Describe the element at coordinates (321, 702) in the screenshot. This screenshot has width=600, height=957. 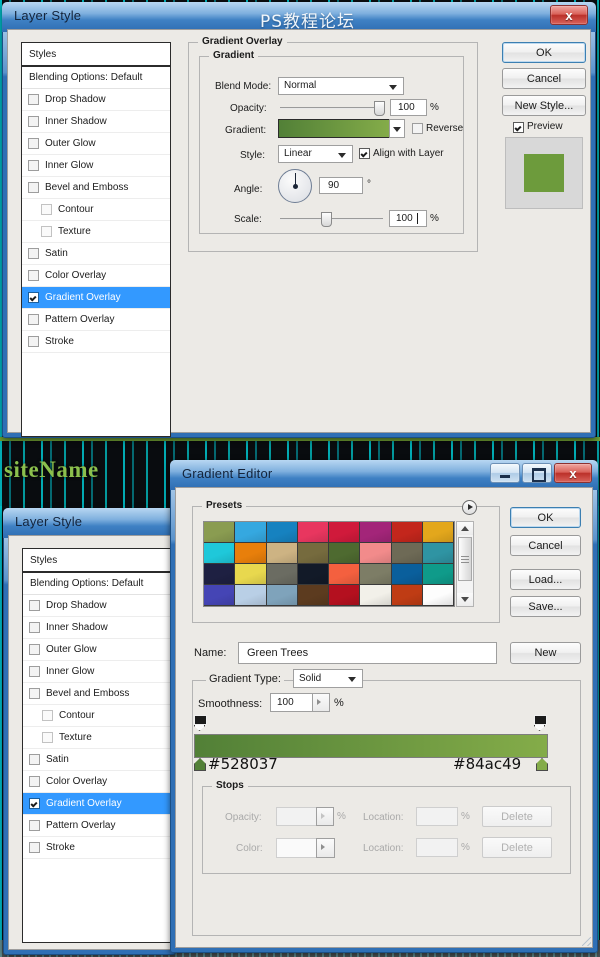
I see `smoothness-spinner-button` at that location.